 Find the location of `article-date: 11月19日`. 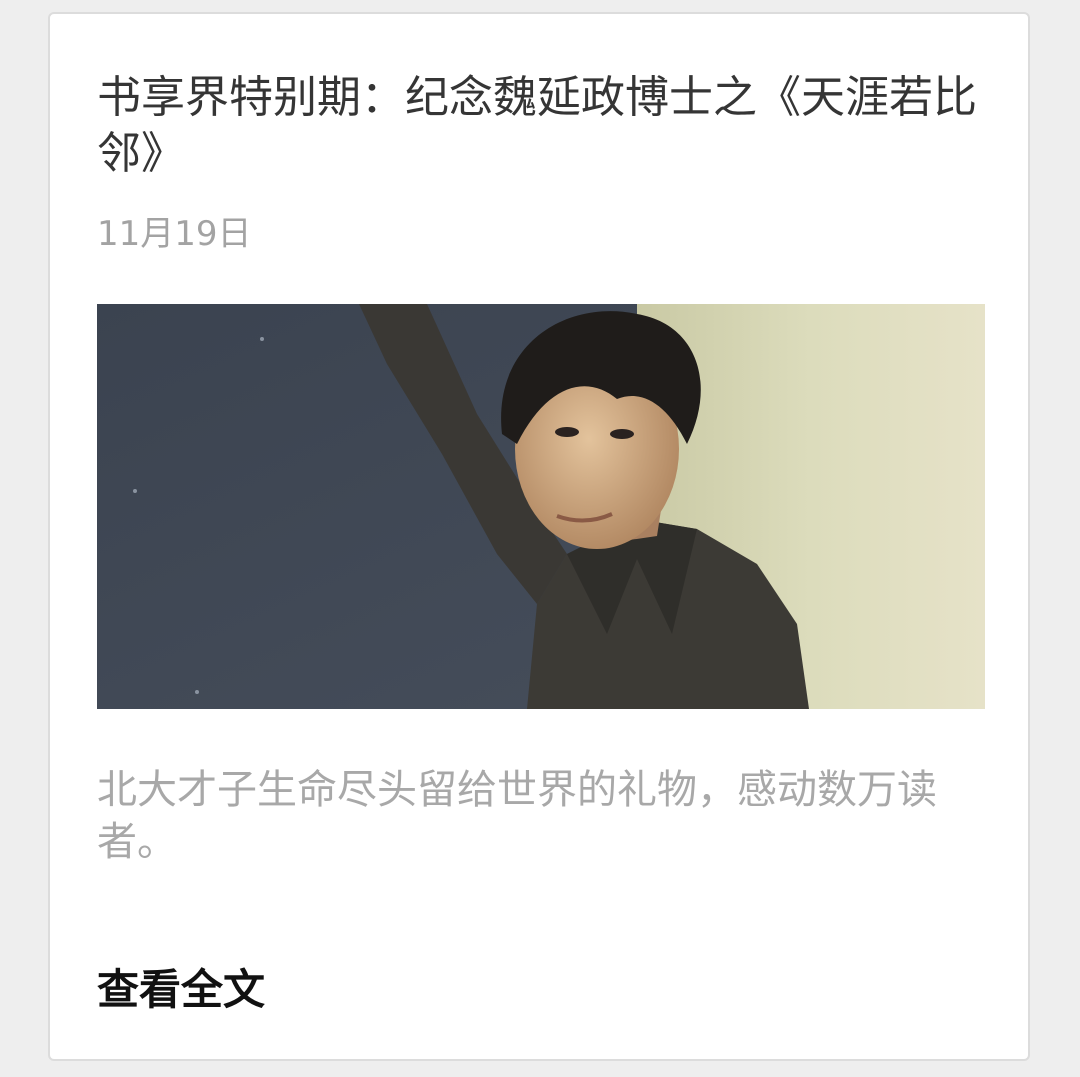

article-date: 11月19日 is located at coordinates (174, 234).